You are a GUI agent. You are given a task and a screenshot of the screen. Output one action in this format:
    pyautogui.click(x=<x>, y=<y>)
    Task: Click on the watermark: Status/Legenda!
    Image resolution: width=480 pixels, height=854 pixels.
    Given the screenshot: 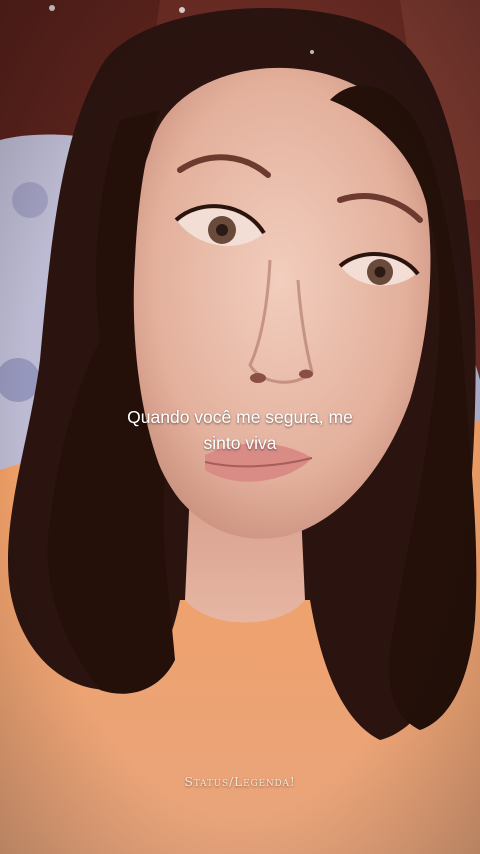 What is the action you would take?
    pyautogui.click(x=240, y=781)
    